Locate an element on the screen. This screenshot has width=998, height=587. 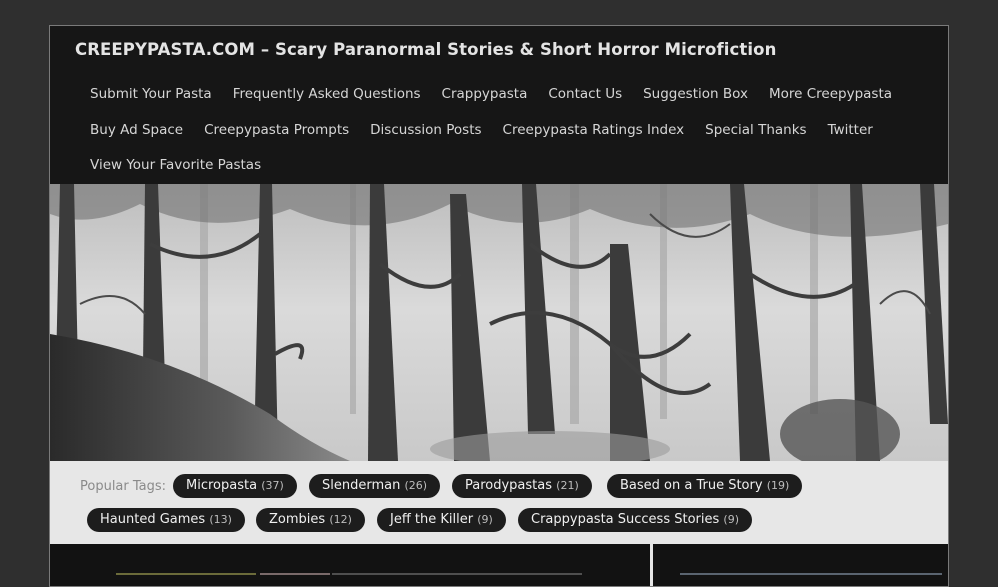
nav-item-more-creepypasta: More Creepypasta is located at coordinates (830, 94).